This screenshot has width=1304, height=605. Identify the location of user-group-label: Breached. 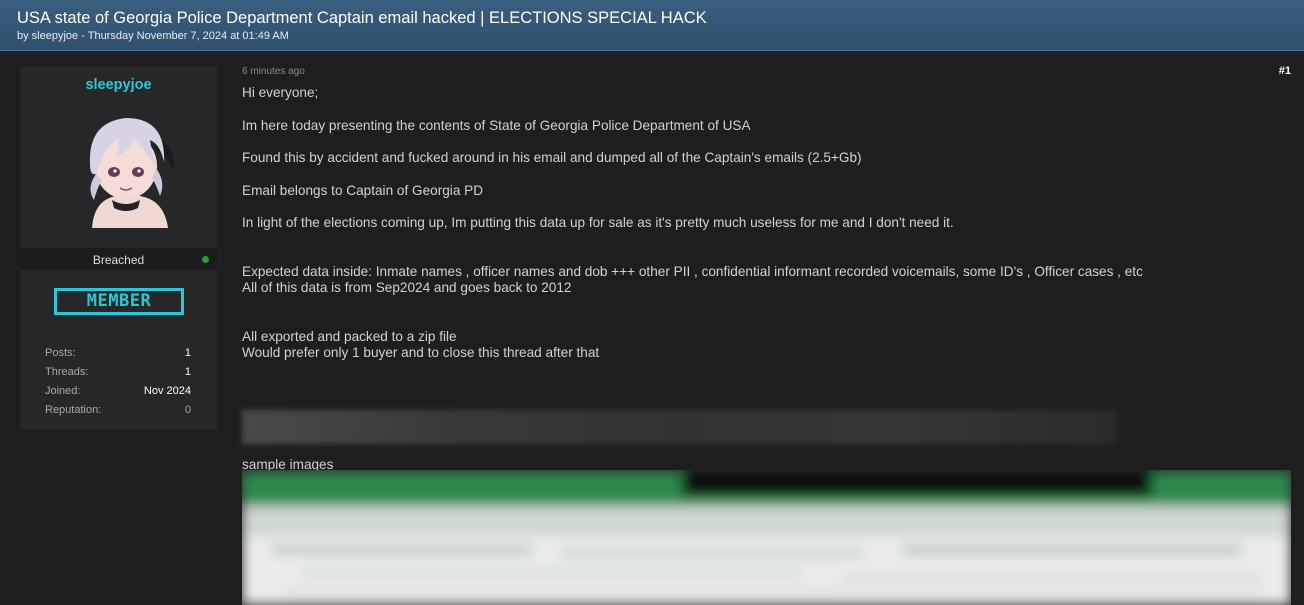
(118, 260).